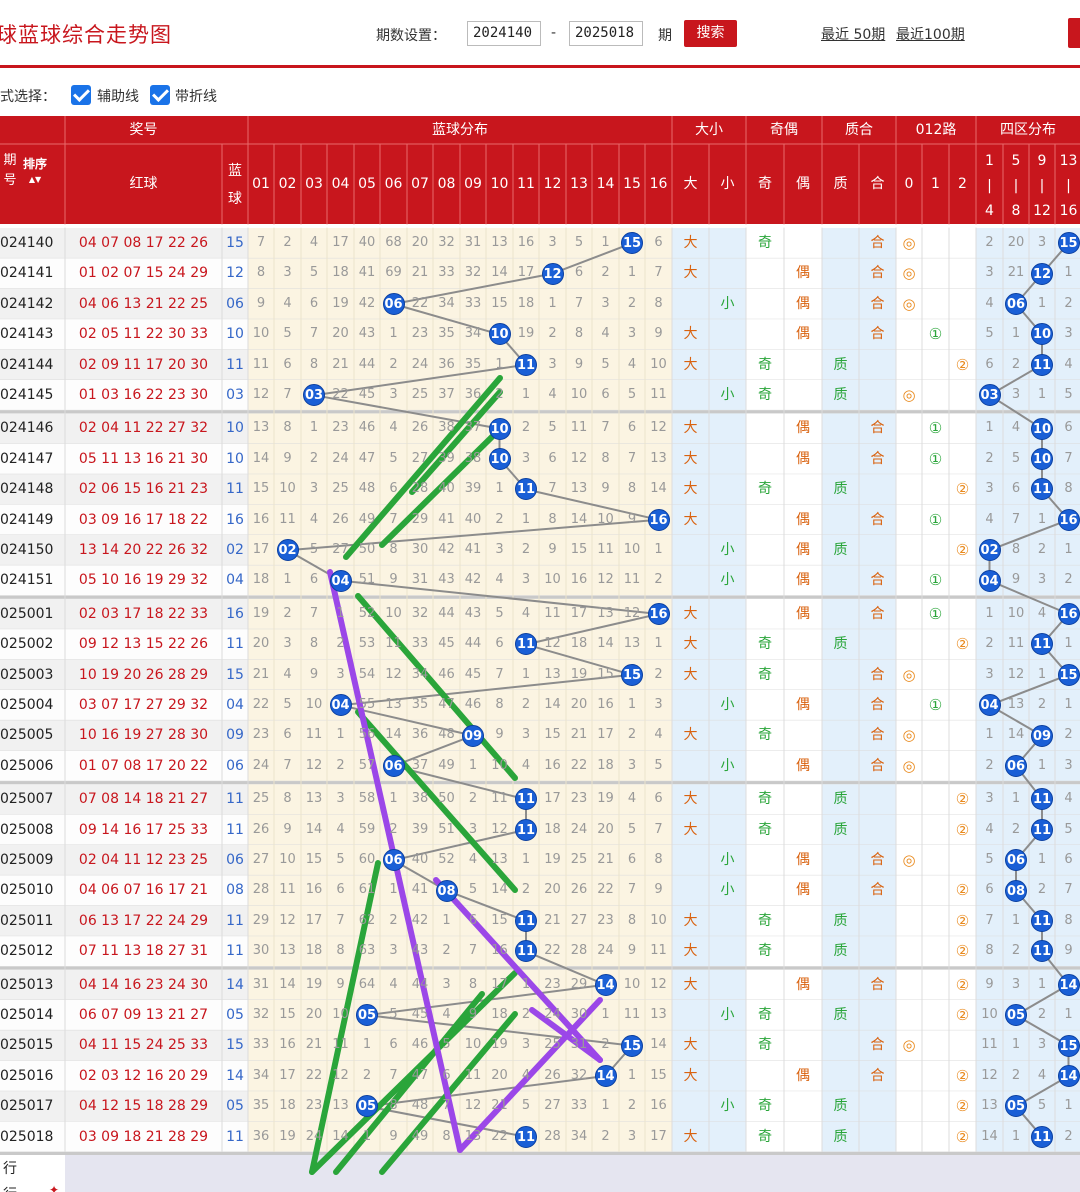 This screenshot has width=1080, height=1192. I want to click on zone-ball-hit: 03, so click(989, 395).